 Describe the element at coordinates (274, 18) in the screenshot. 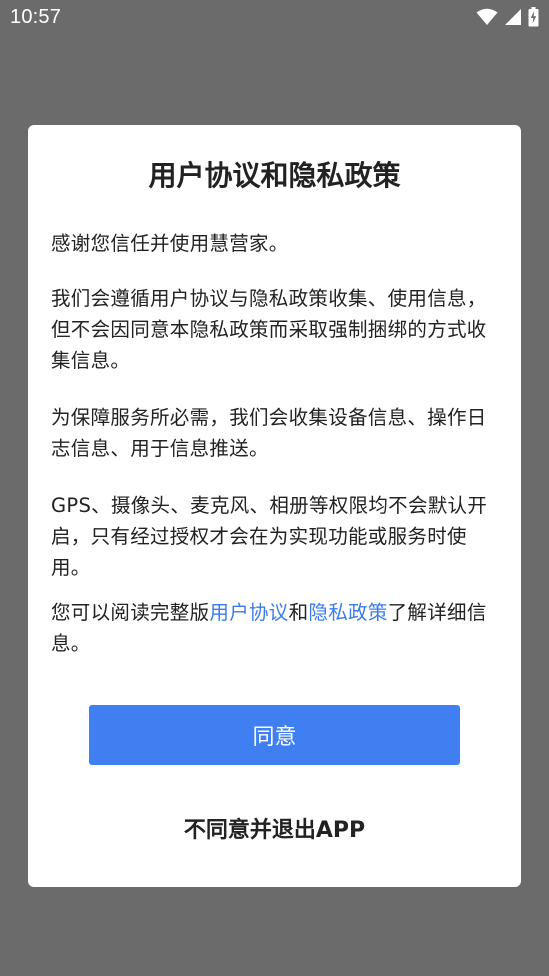

I see `status-bar: 10:57` at that location.